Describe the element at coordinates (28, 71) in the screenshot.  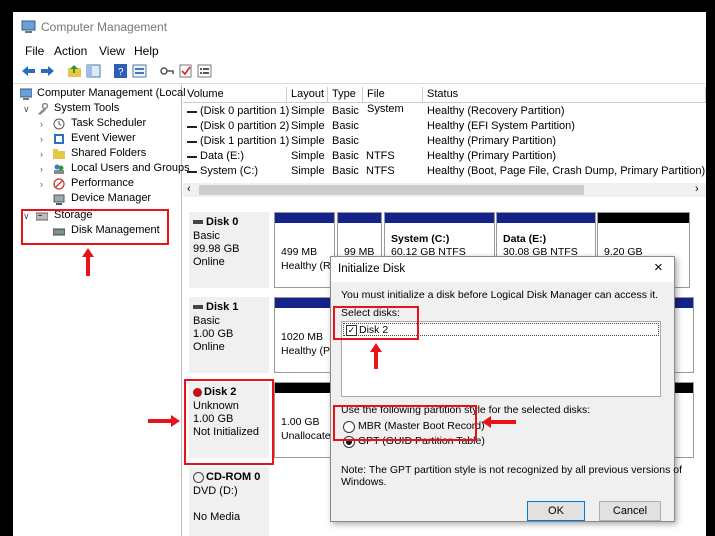
I see `back-icon` at that location.